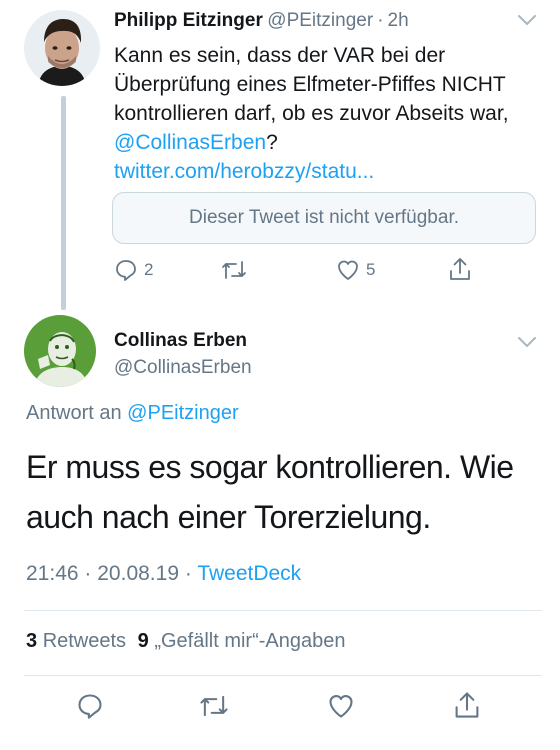 Image resolution: width=560 pixels, height=750 pixels. I want to click on tweet1-time: 2h, so click(398, 20).